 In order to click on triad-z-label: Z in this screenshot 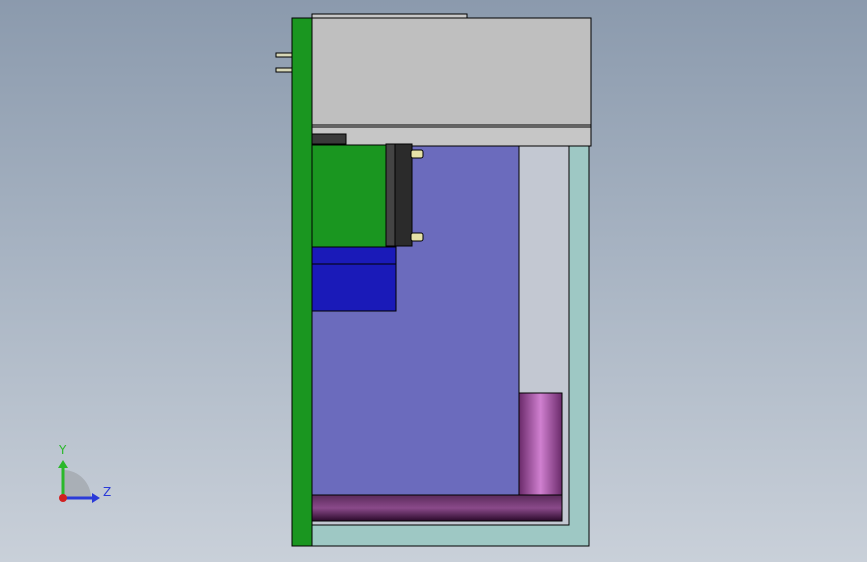, I will do `click(107, 492)`.